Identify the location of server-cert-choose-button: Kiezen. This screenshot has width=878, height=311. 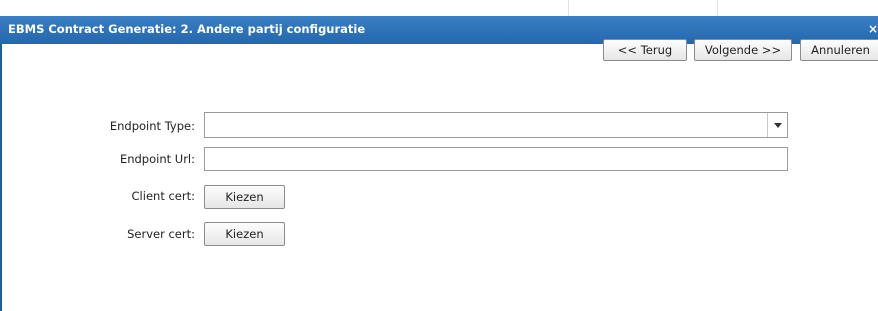
(244, 234).